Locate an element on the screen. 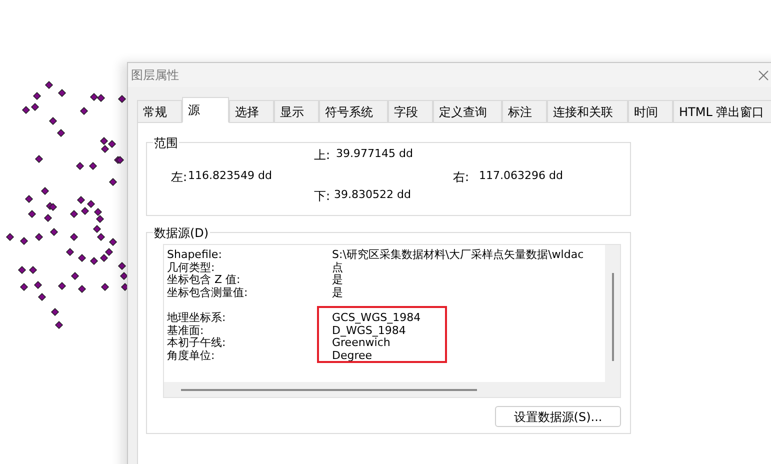 Image resolution: width=771 pixels, height=464 pixels. property-value: Greenwich is located at coordinates (361, 343).